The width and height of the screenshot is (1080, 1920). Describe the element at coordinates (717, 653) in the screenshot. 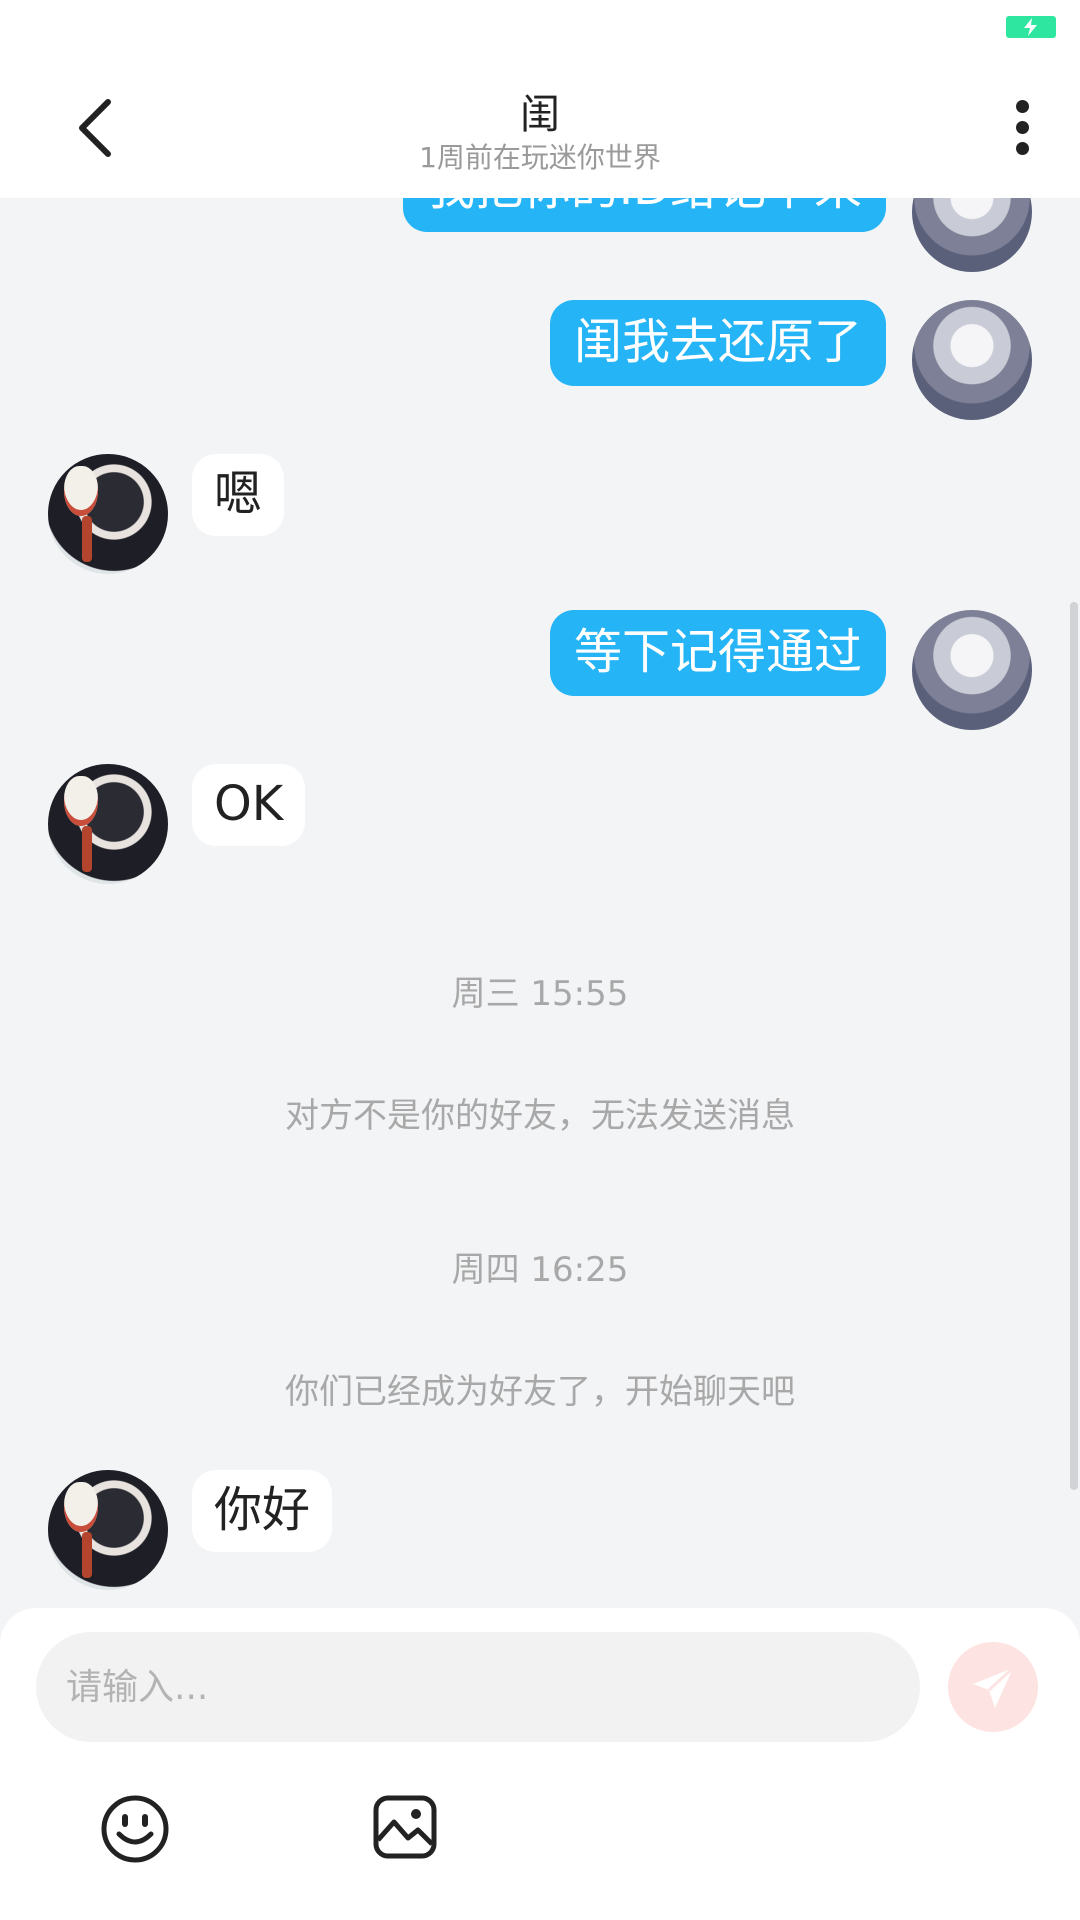

I see `message-bubble-sent: 等下记得通过` at that location.